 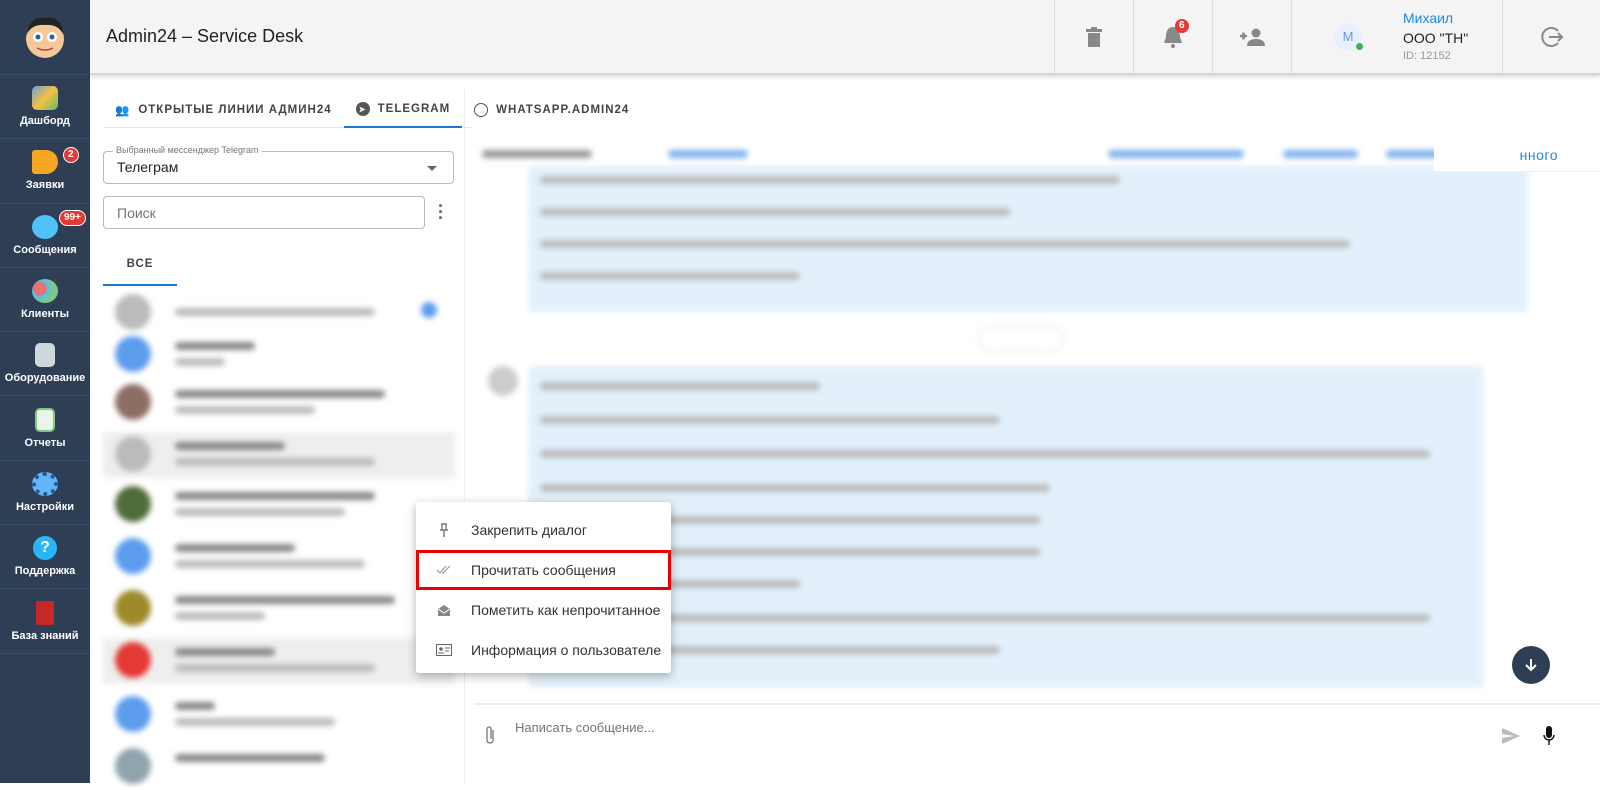 I want to click on microphone-icon, so click(x=1549, y=735).